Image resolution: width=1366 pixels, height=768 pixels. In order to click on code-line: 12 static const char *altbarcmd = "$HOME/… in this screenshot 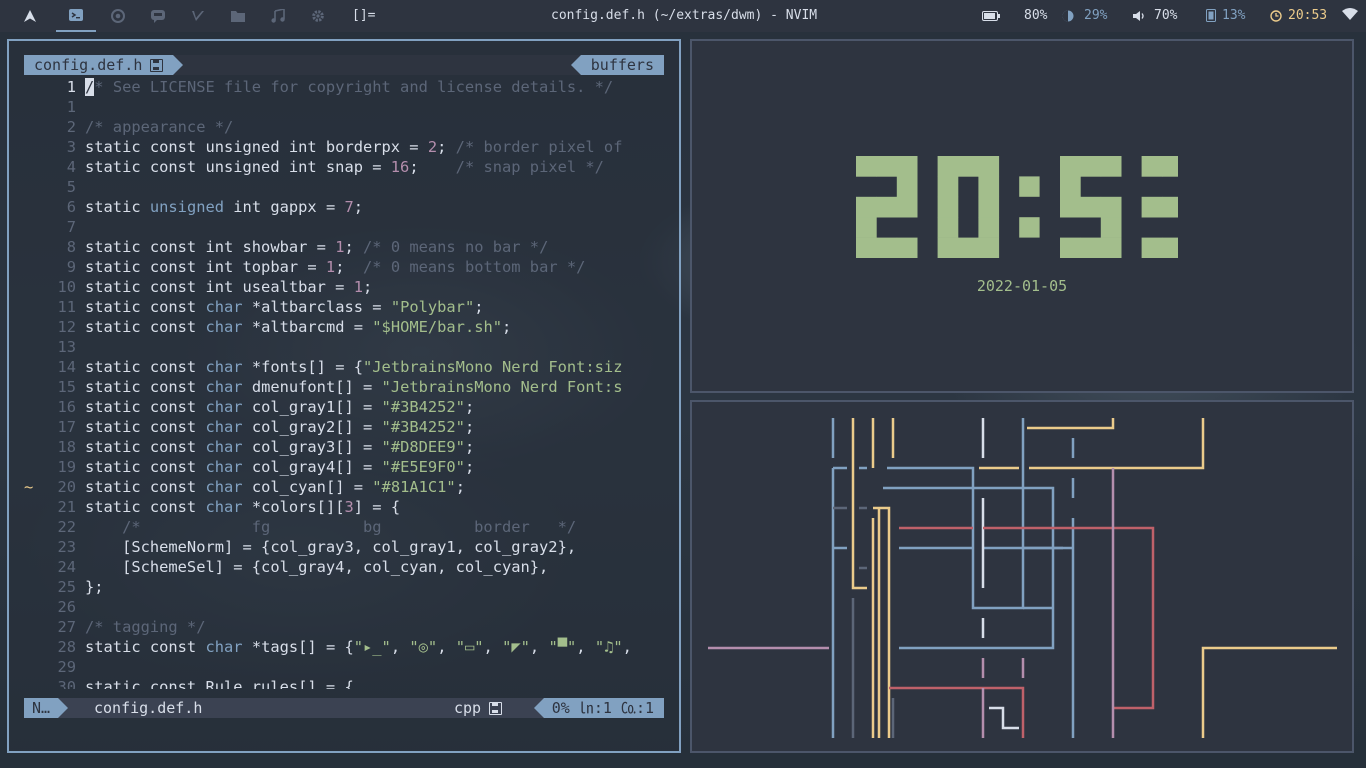, I will do `click(344, 327)`.